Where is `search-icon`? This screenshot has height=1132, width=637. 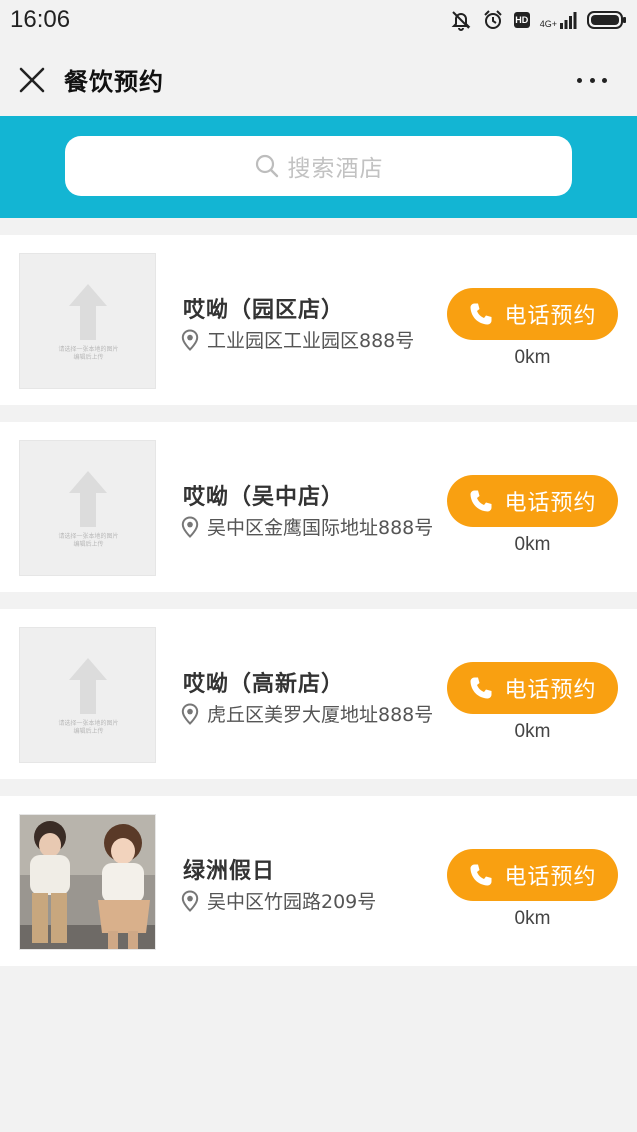
search-icon is located at coordinates (266, 166).